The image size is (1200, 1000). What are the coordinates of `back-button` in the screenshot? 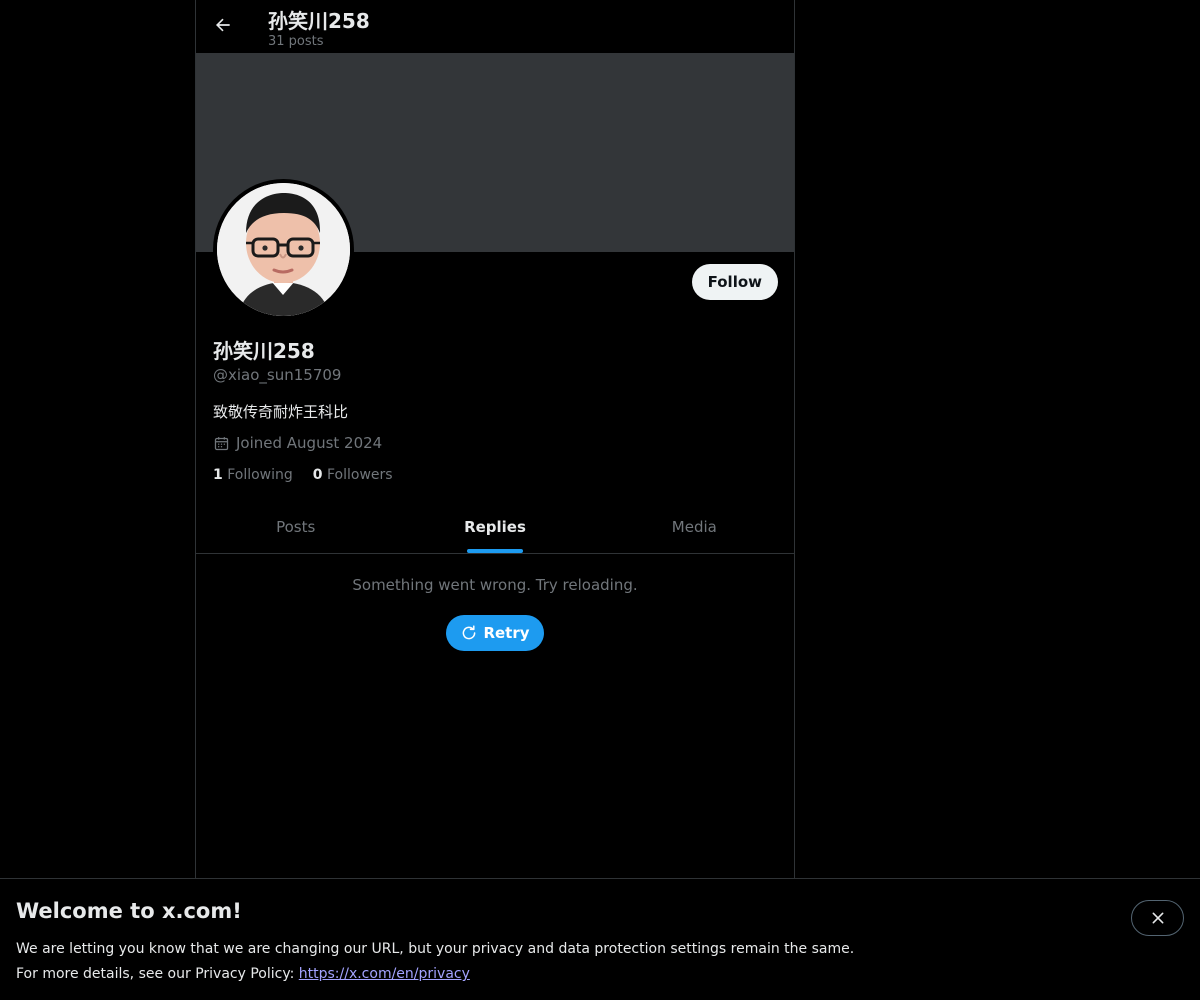 It's located at (223, 25).